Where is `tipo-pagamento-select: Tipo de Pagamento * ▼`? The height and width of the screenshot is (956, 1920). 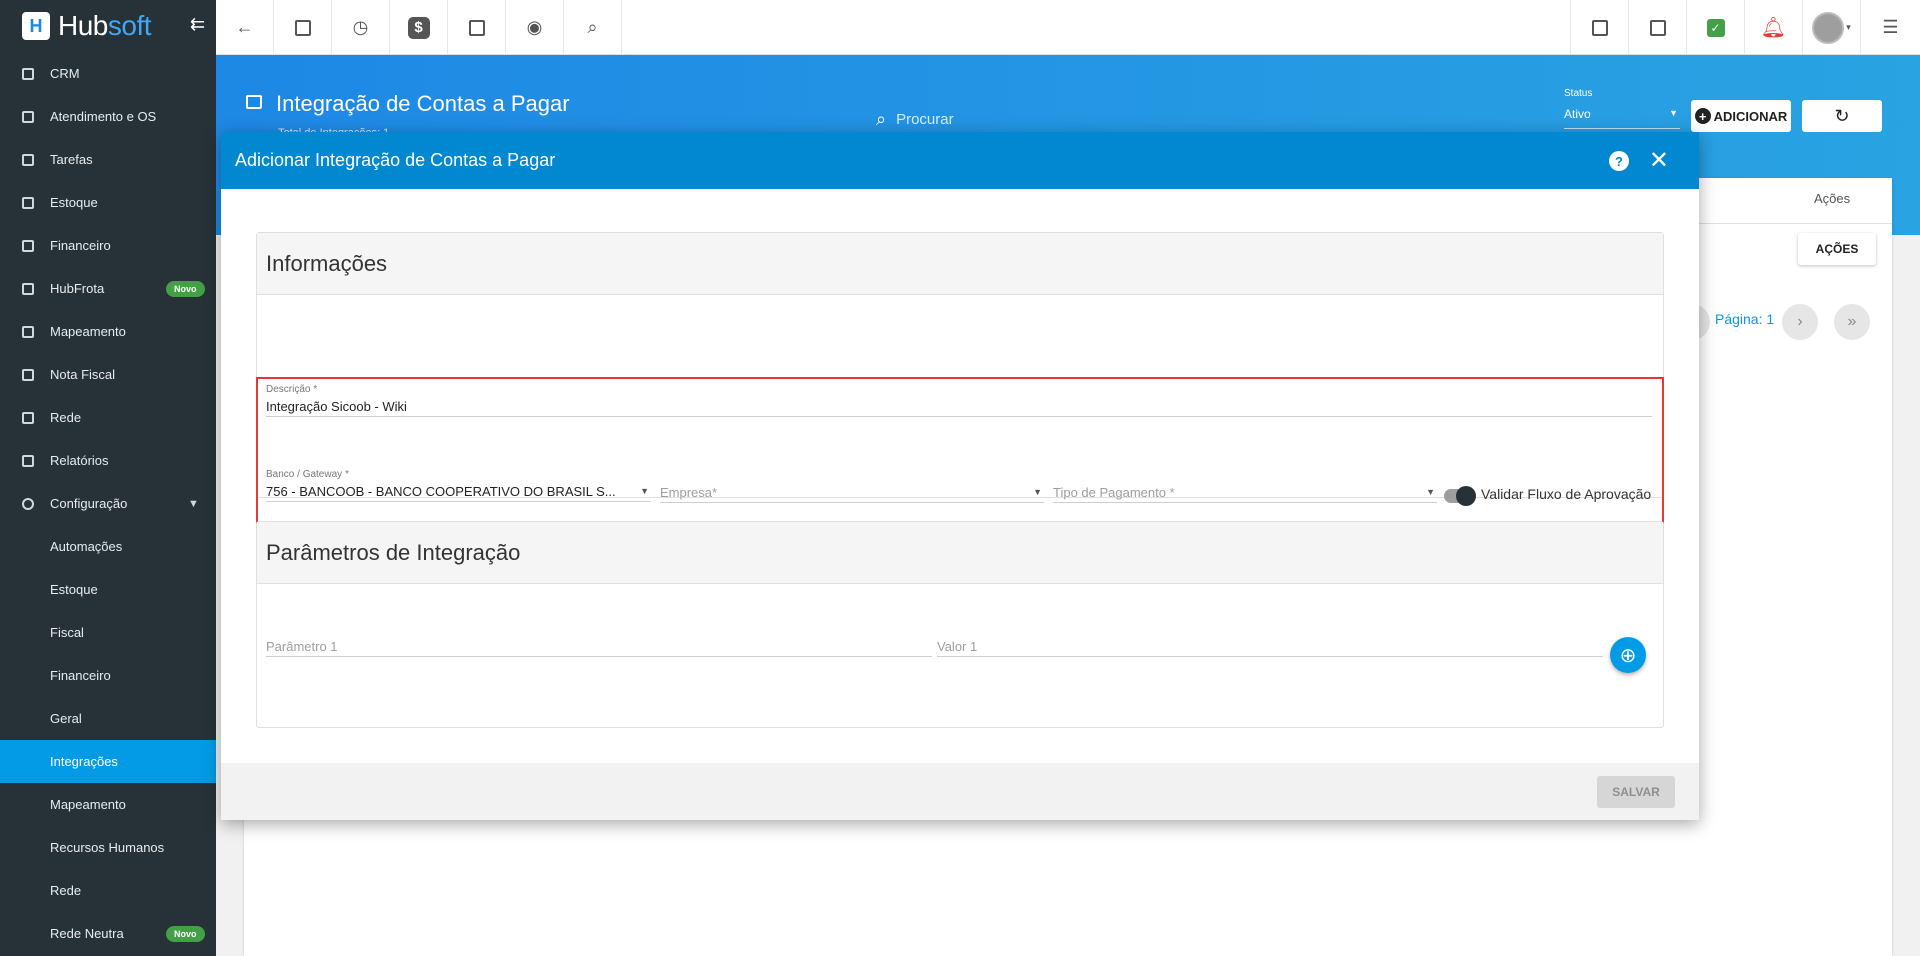 tipo-pagamento-select: Tipo de Pagamento * ▼ is located at coordinates (1245, 492).